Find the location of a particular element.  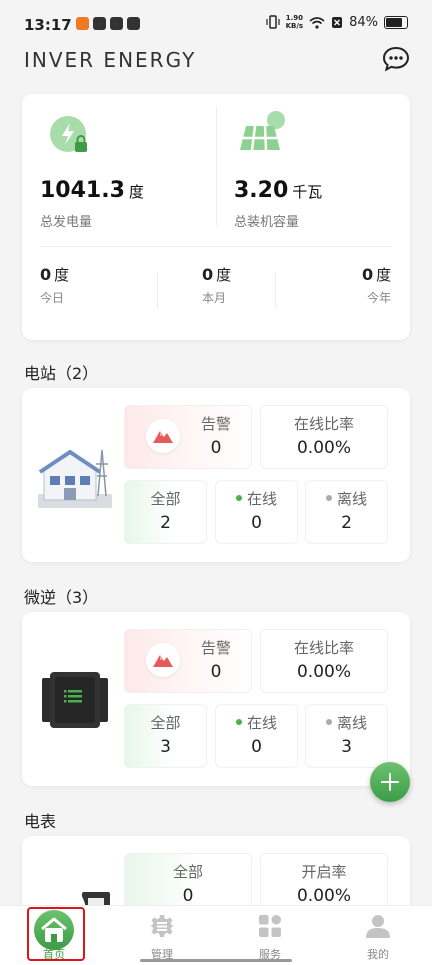

battery-percent: 84% is located at coordinates (363, 22).